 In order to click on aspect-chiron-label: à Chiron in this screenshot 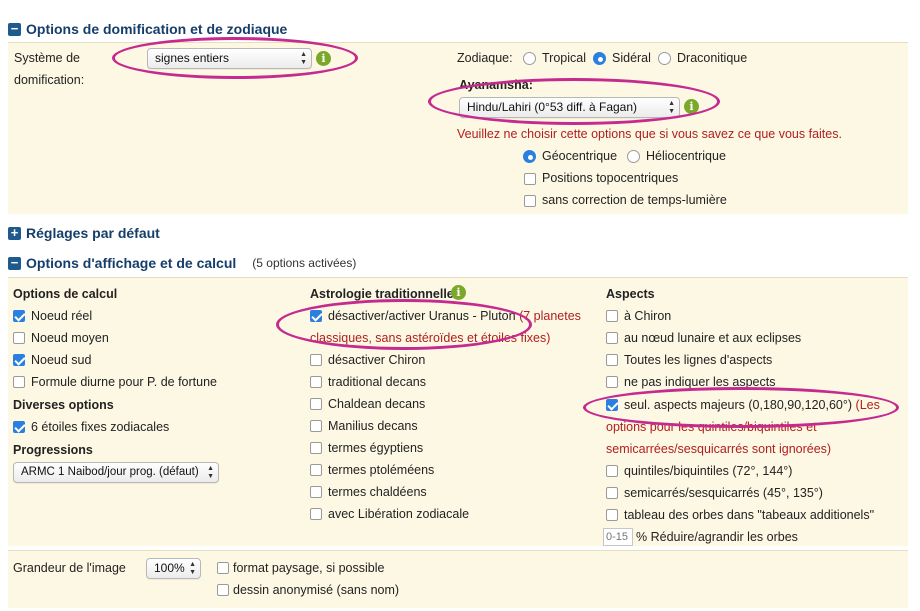, I will do `click(648, 316)`.